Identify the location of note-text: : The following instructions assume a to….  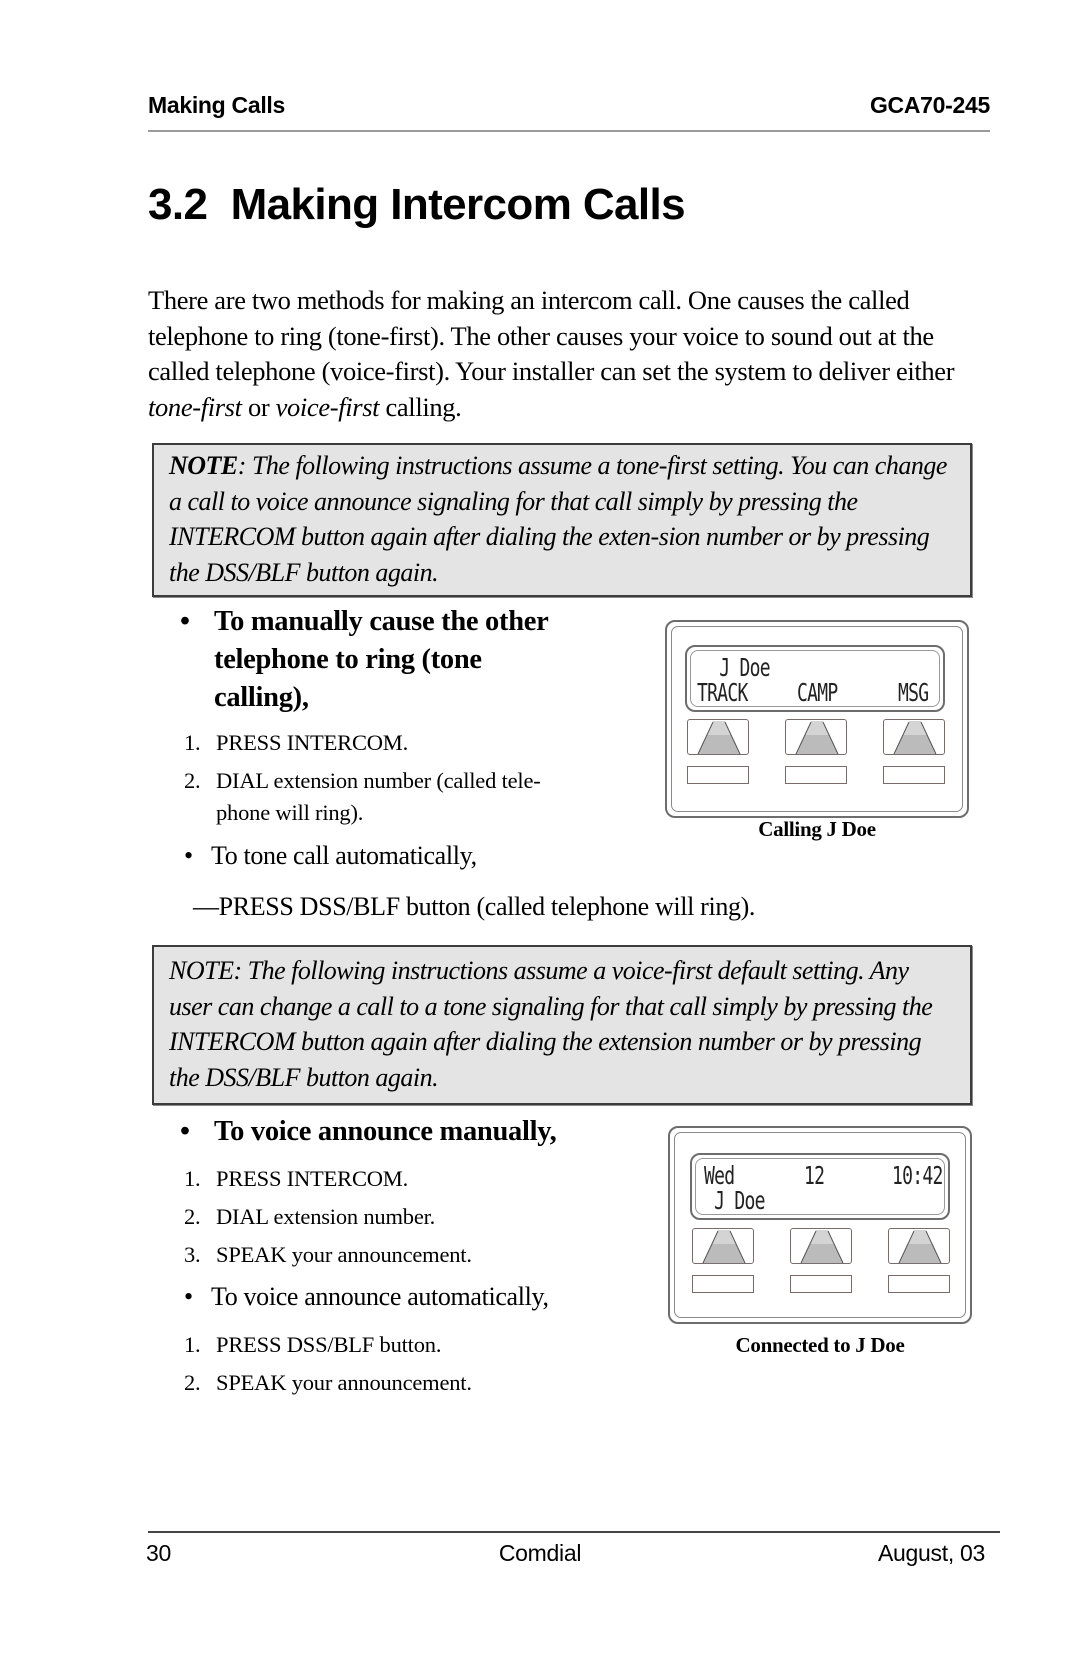
(558, 519).